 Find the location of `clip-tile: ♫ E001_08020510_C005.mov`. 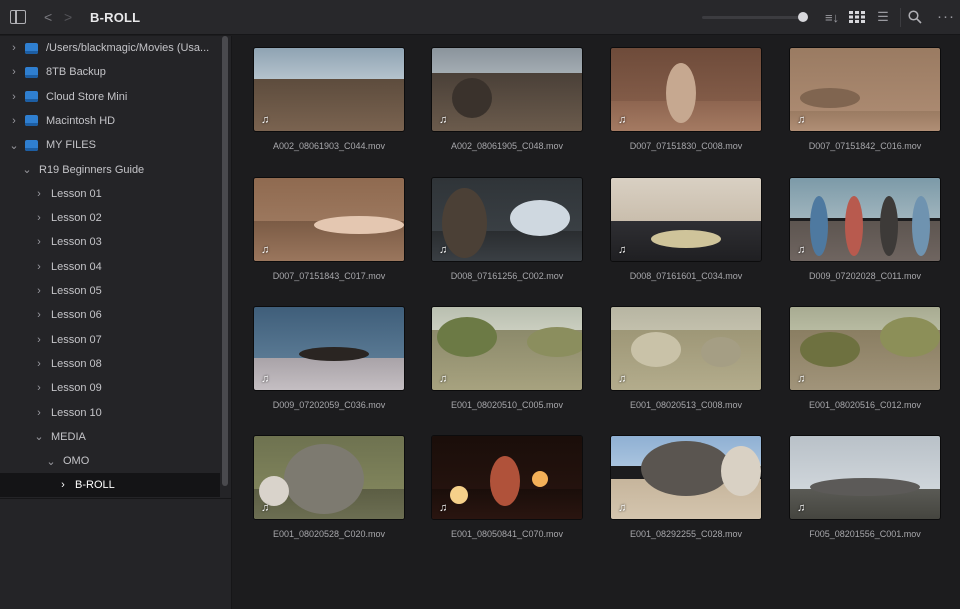

clip-tile: ♫ E001_08020510_C005.mov is located at coordinates (507, 358).